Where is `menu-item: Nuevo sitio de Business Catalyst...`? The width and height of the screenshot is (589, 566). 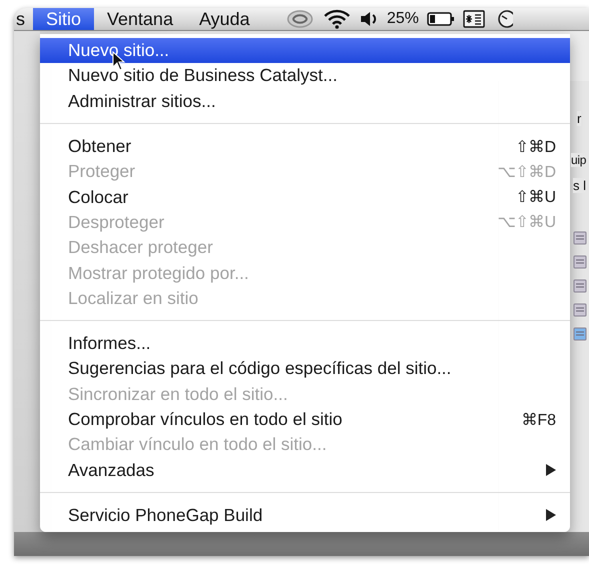
menu-item: Nuevo sitio de Business Catalyst... is located at coordinates (305, 76).